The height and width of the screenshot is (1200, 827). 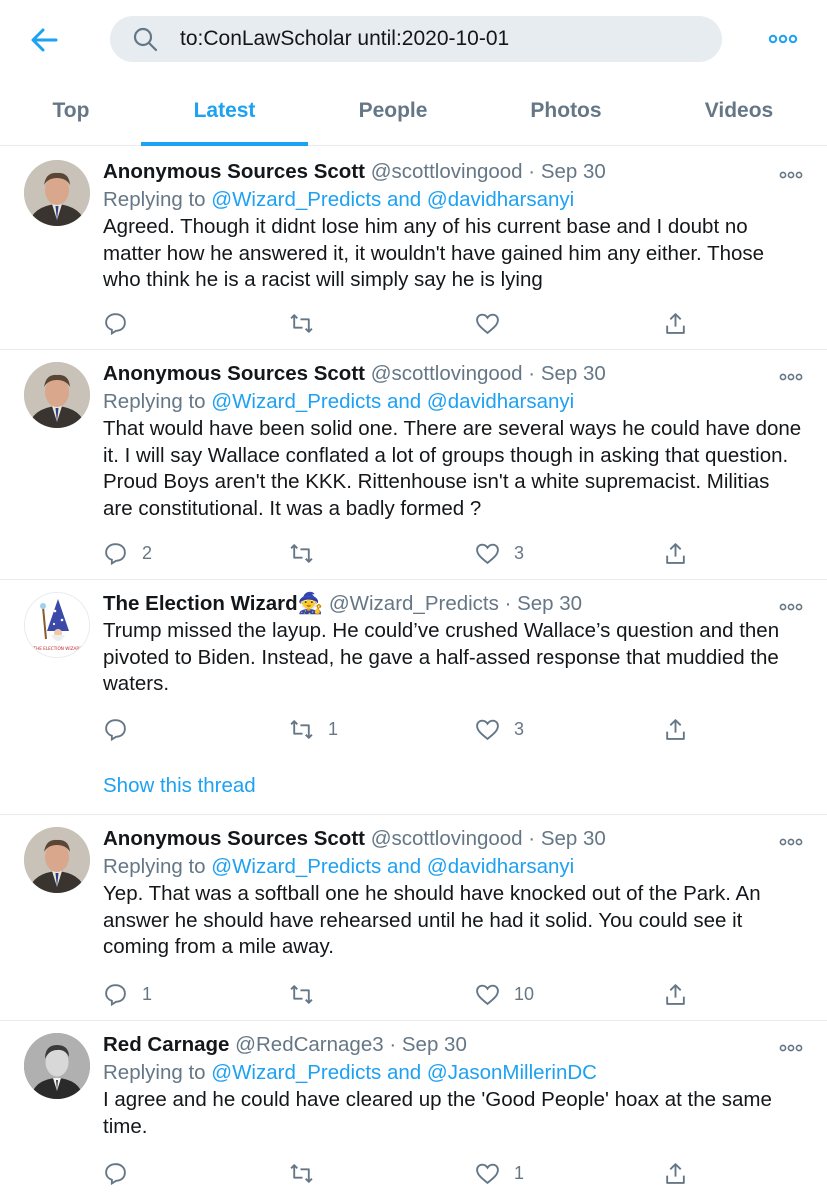 What do you see at coordinates (403, 729) in the screenshot?
I see `tweet-actions: 1 3` at bounding box center [403, 729].